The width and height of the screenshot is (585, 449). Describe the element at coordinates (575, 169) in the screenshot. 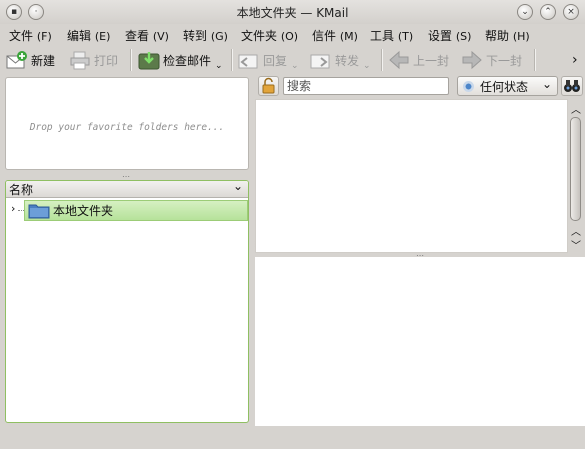

I see `scrollbar-thumb` at that location.